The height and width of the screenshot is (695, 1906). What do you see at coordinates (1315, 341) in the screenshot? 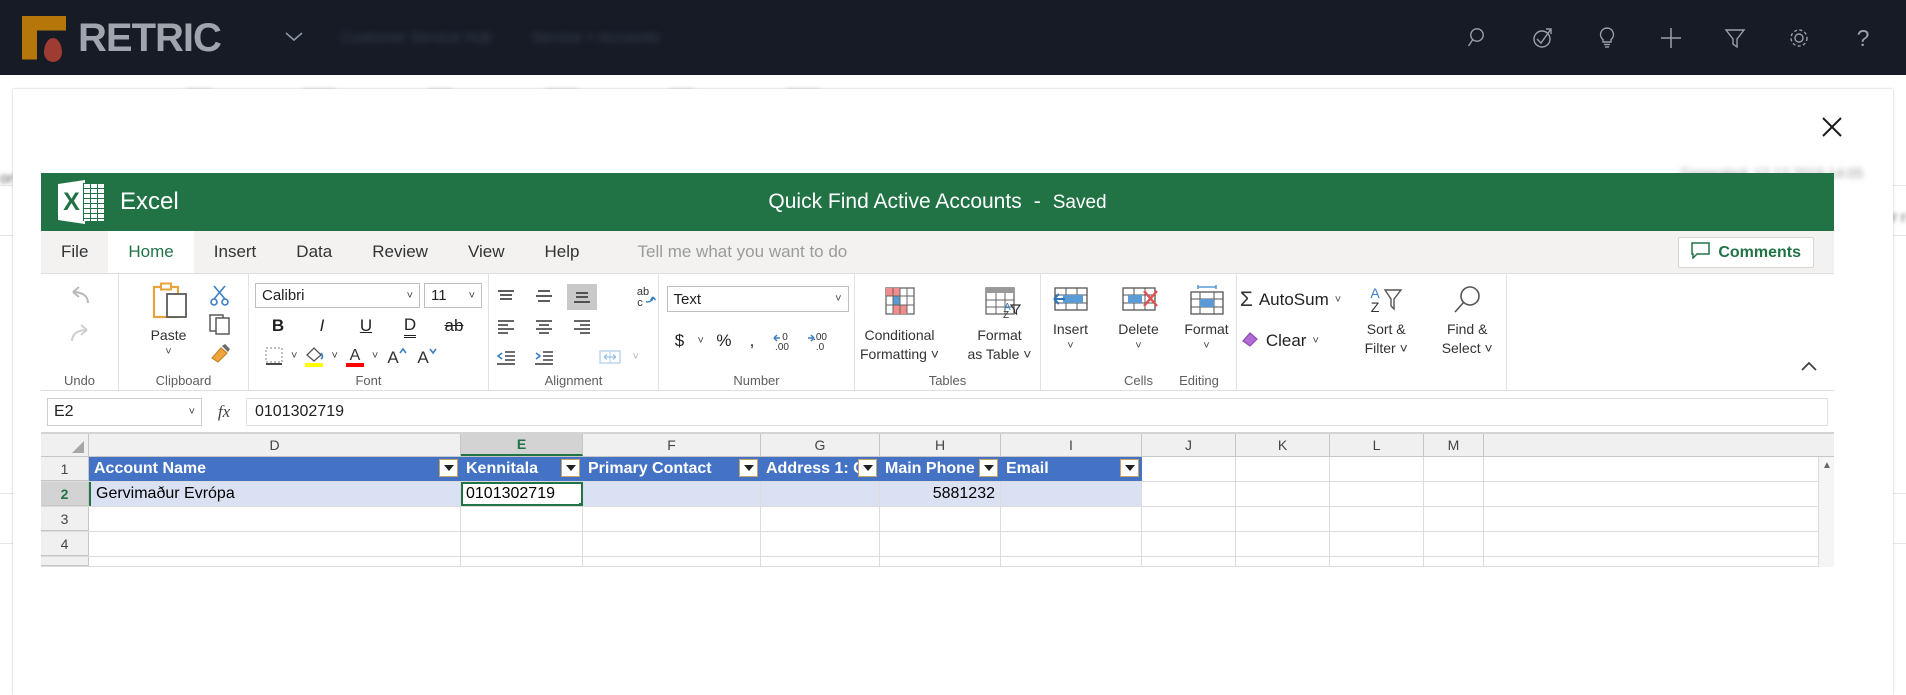
I see `clear-dropdown-icon: ˅` at bounding box center [1315, 341].